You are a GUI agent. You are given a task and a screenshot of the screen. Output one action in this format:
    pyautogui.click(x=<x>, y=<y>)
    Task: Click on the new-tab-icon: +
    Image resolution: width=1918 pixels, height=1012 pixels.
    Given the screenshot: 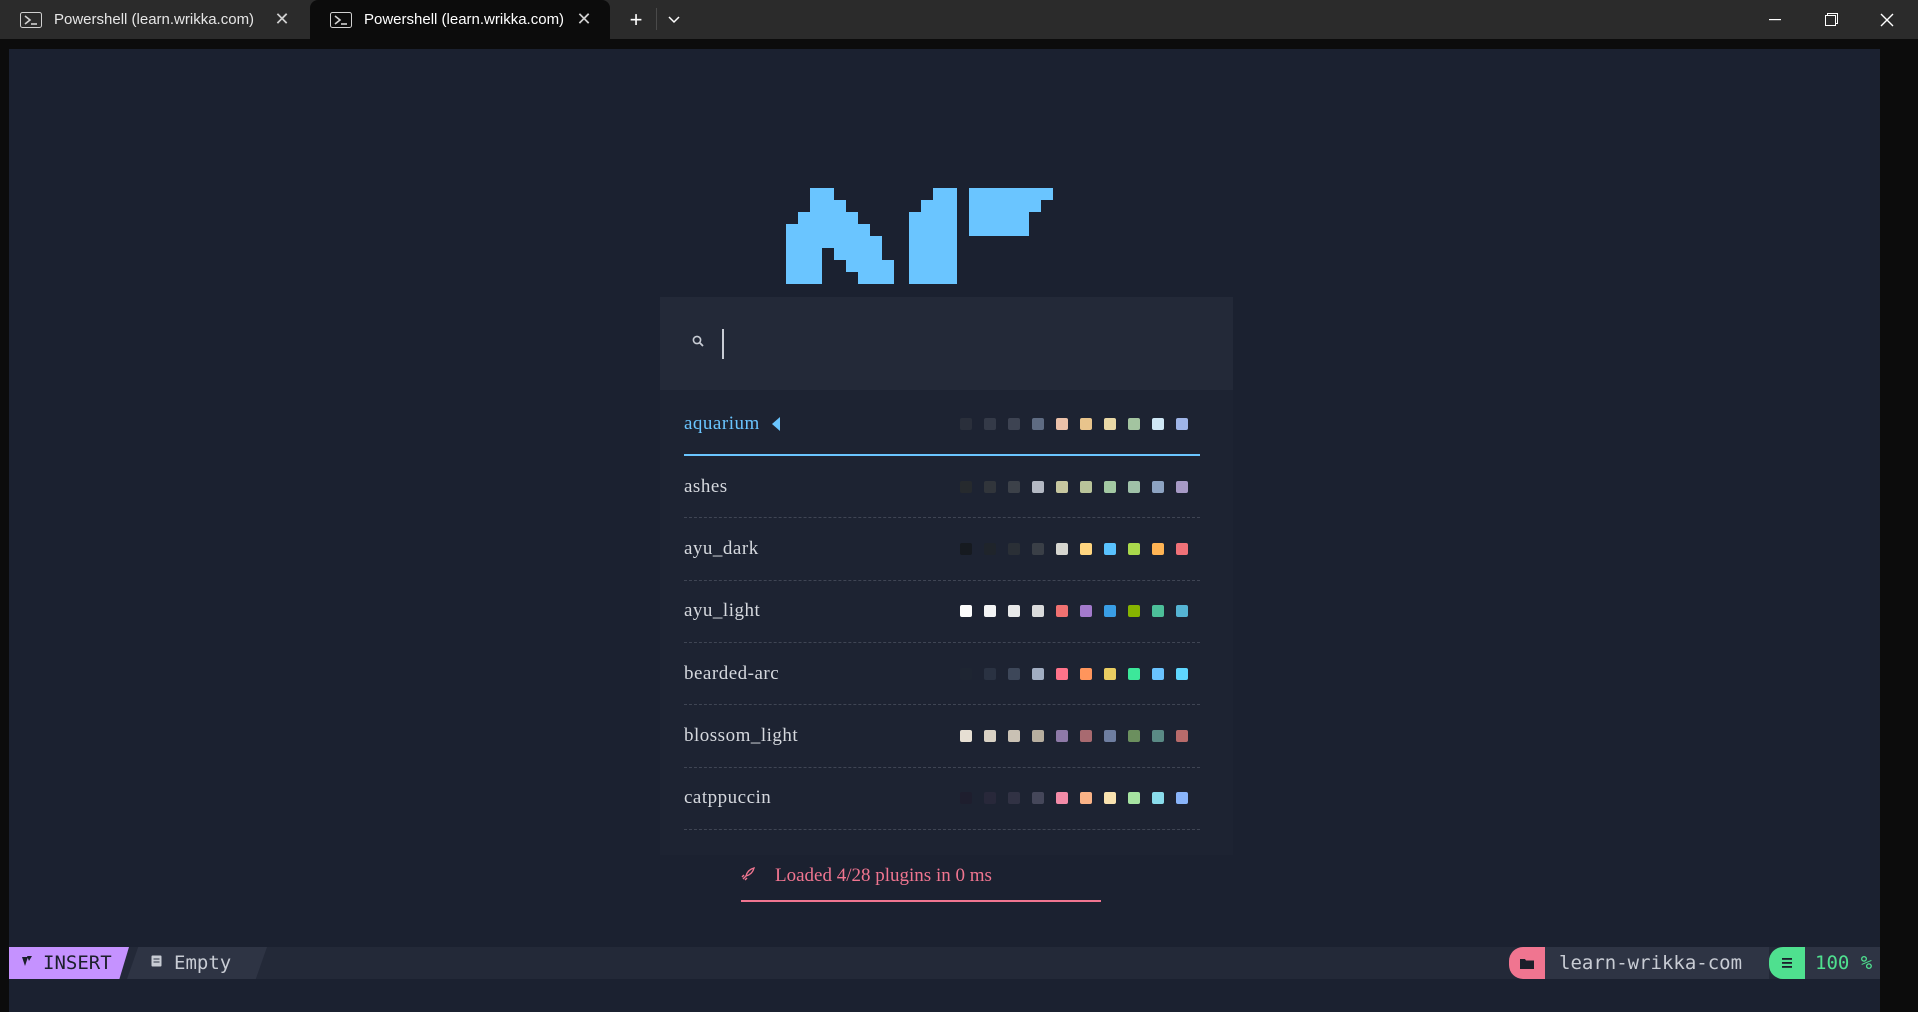 What is the action you would take?
    pyautogui.click(x=636, y=19)
    